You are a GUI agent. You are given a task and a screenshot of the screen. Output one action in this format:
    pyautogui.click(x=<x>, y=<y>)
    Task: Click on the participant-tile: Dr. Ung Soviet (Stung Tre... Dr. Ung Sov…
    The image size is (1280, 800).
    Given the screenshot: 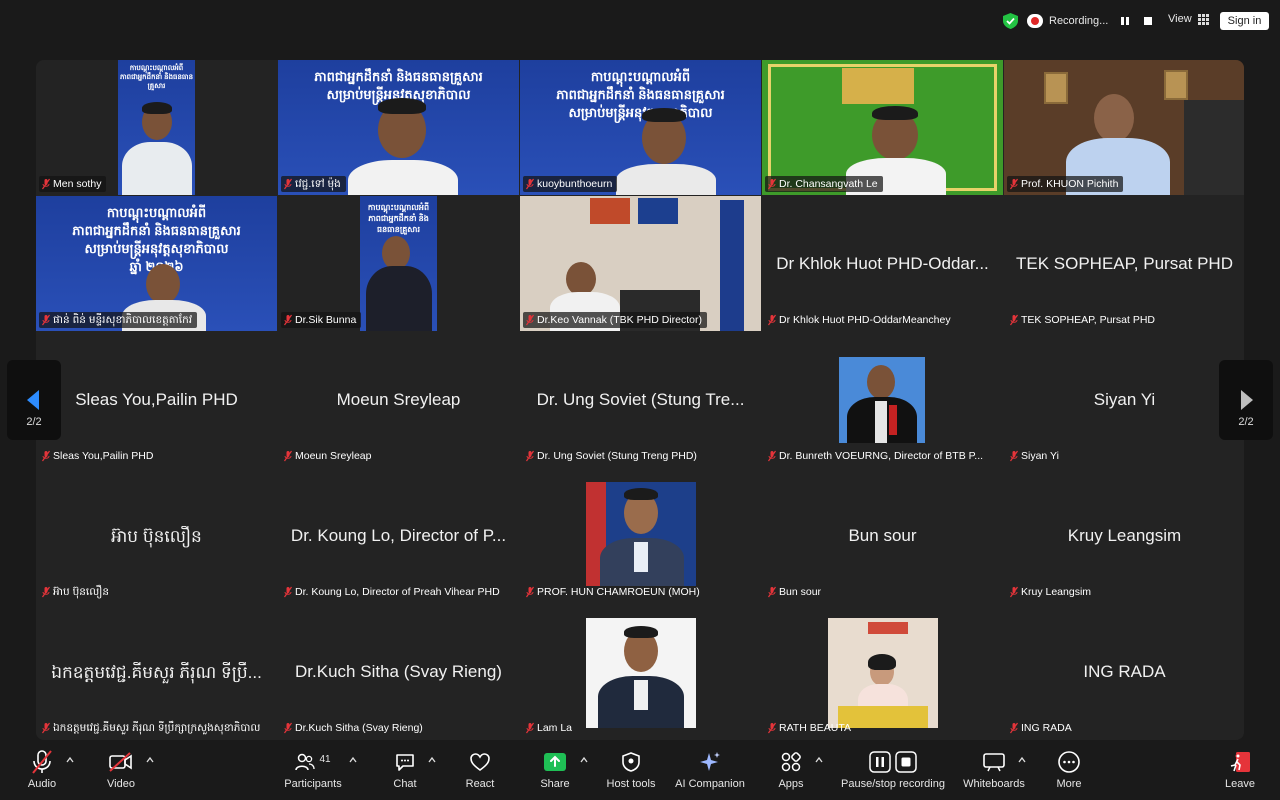 What is the action you would take?
    pyautogui.click(x=640, y=399)
    